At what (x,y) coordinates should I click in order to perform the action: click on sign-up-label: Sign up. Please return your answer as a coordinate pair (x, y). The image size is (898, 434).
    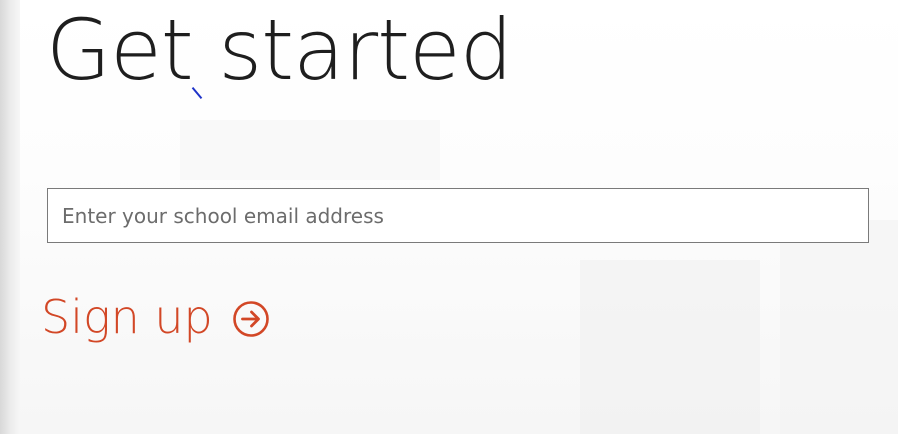
    Looking at the image, I should click on (127, 317).